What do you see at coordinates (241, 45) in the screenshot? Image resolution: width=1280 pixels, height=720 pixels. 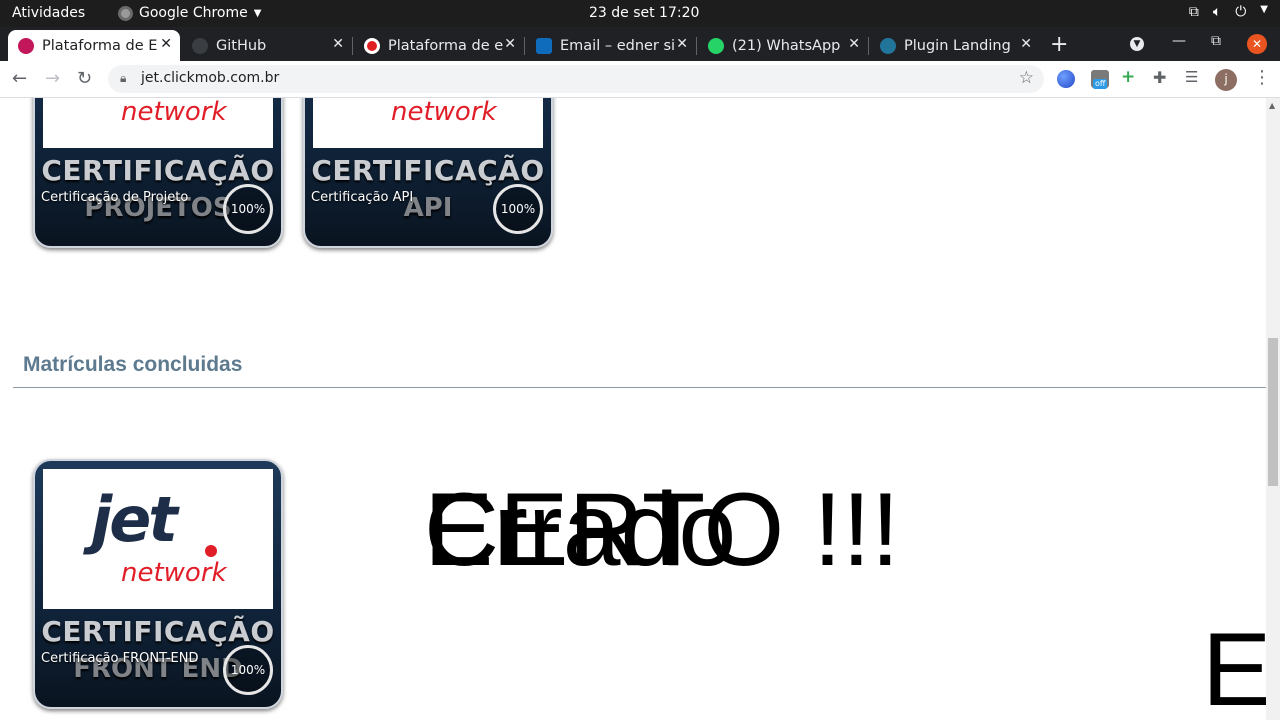 I see `tab-title: GitHub` at bounding box center [241, 45].